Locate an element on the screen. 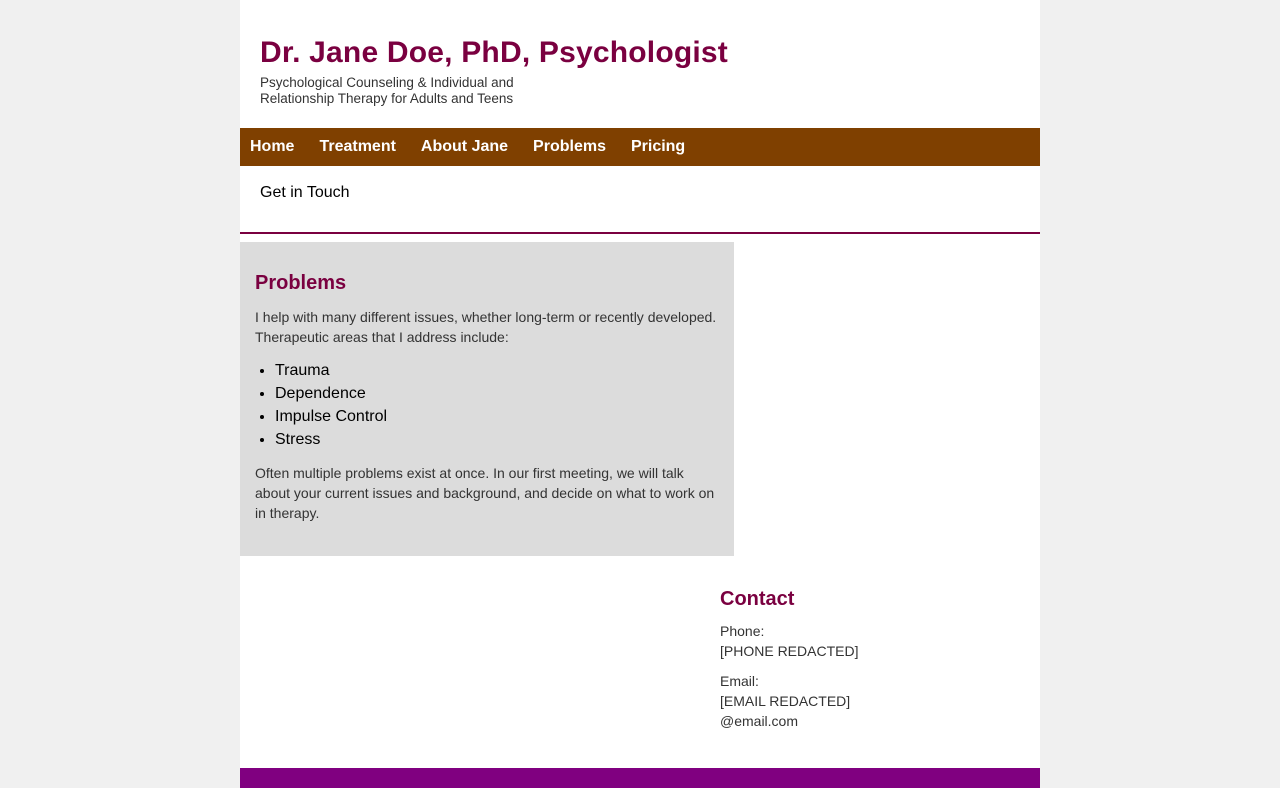 The width and height of the screenshot is (1280, 788). nav-item-home: Home is located at coordinates (272, 147).